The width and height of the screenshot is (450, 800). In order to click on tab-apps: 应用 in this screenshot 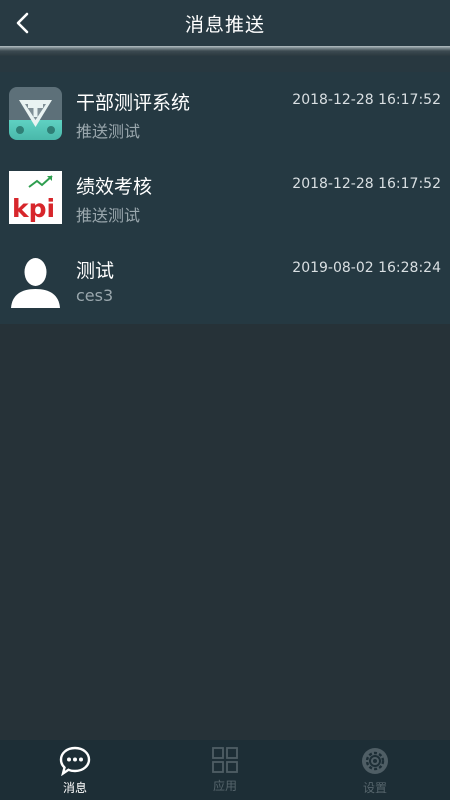, I will do `click(225, 770)`.